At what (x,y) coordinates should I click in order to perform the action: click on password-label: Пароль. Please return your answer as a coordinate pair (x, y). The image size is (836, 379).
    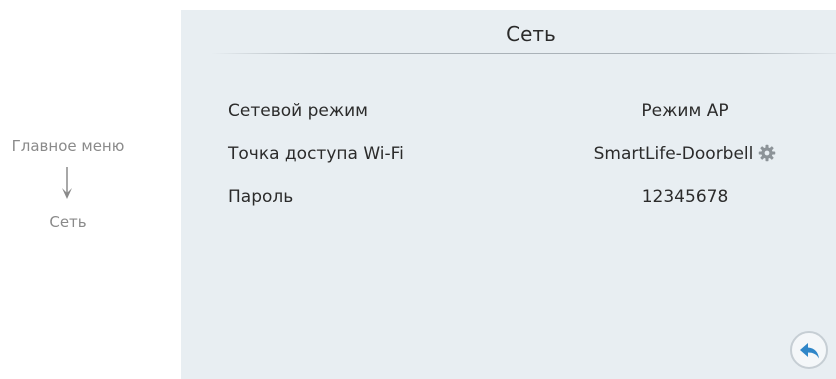
    Looking at the image, I should click on (261, 197).